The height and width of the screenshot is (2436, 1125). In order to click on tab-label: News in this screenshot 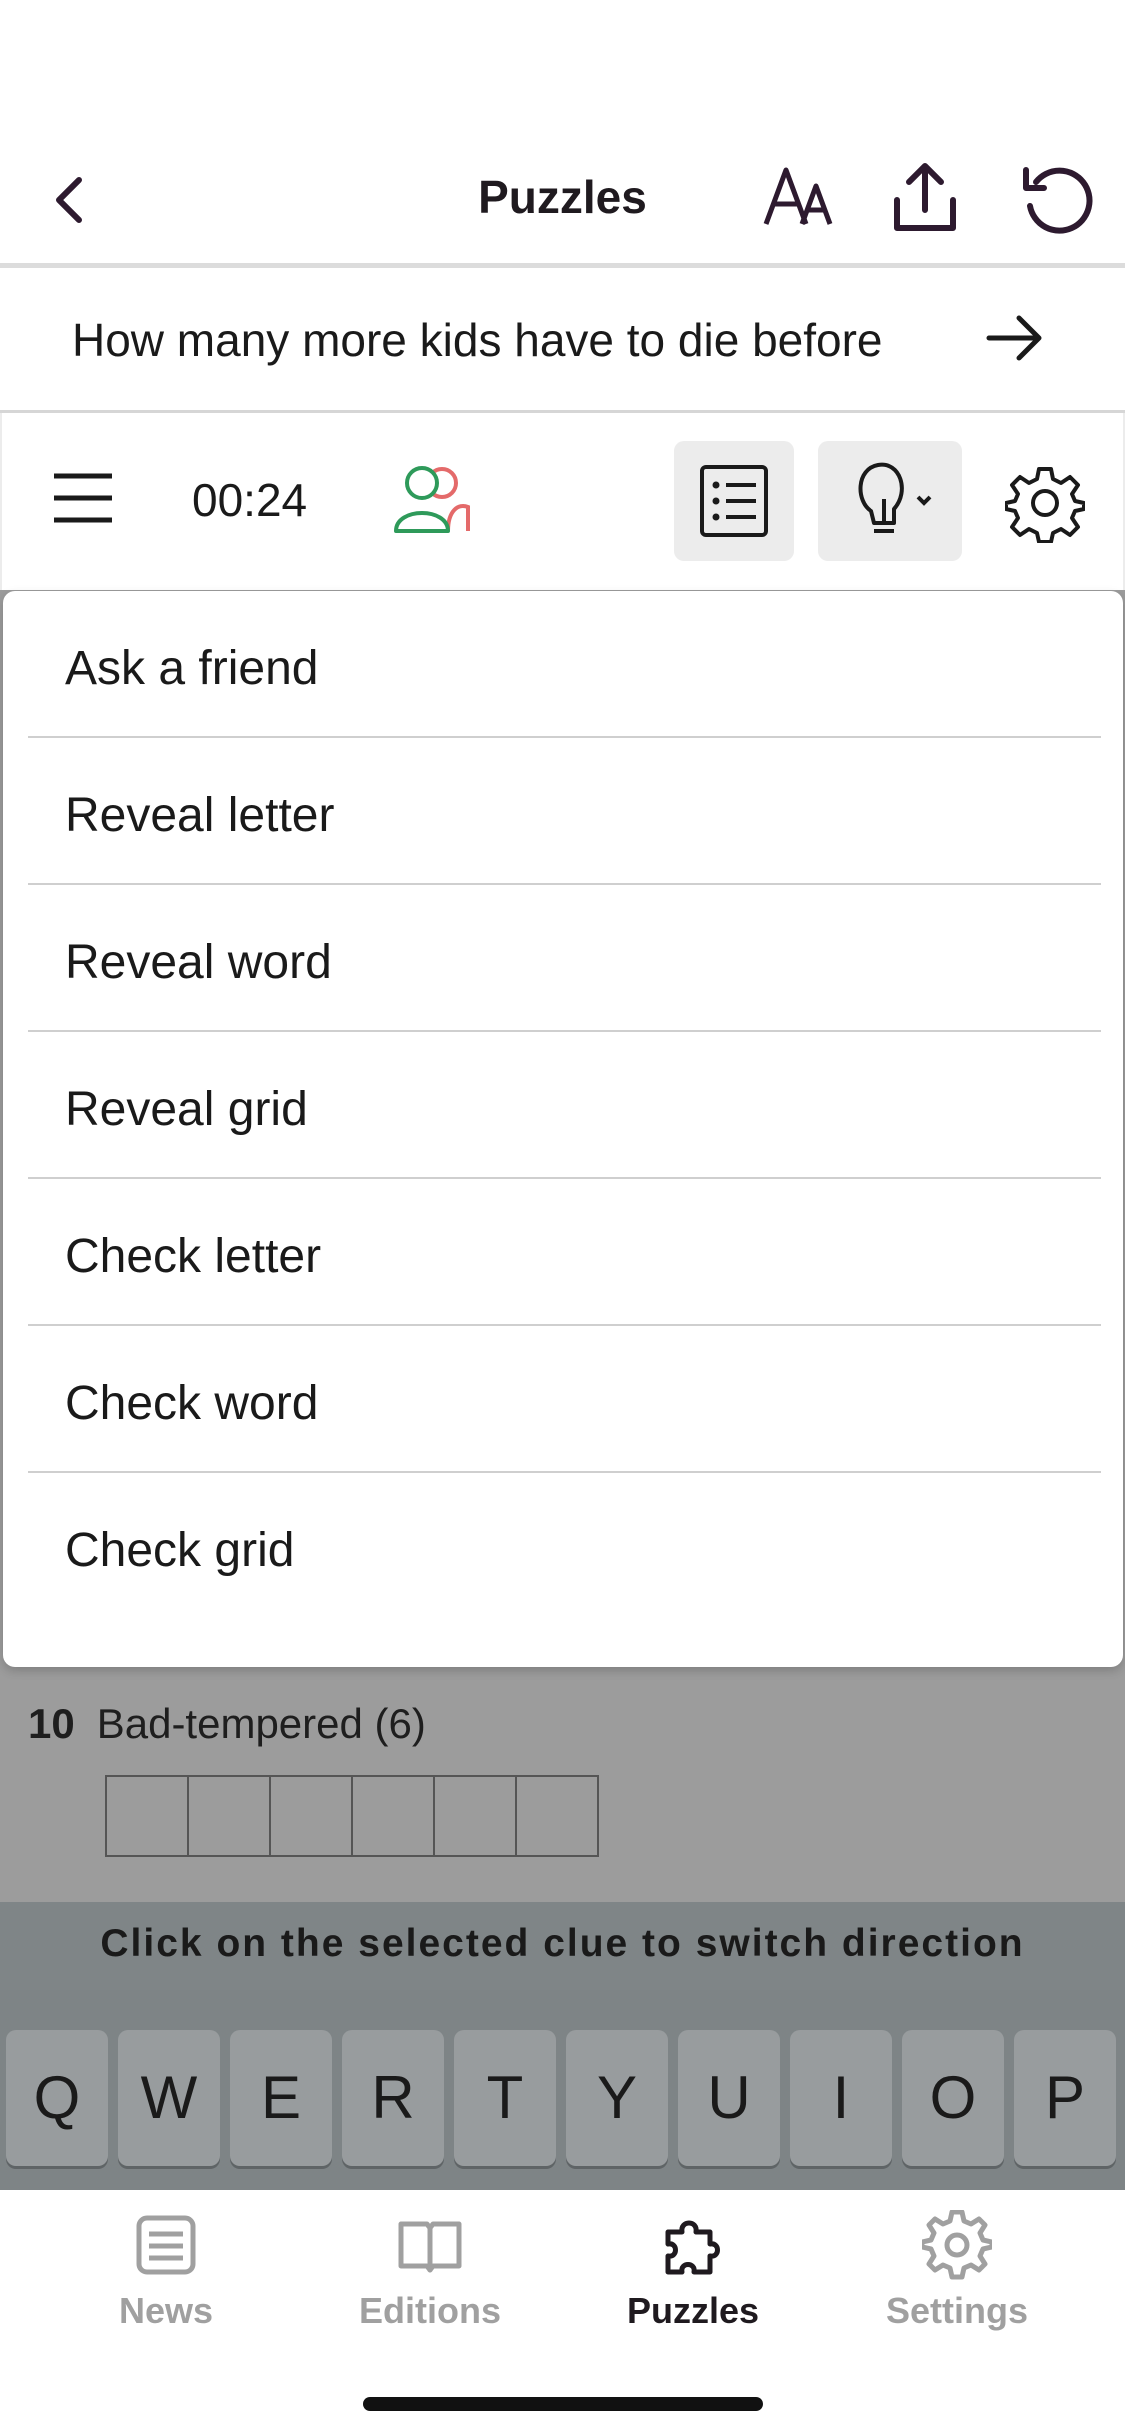, I will do `click(166, 2310)`.